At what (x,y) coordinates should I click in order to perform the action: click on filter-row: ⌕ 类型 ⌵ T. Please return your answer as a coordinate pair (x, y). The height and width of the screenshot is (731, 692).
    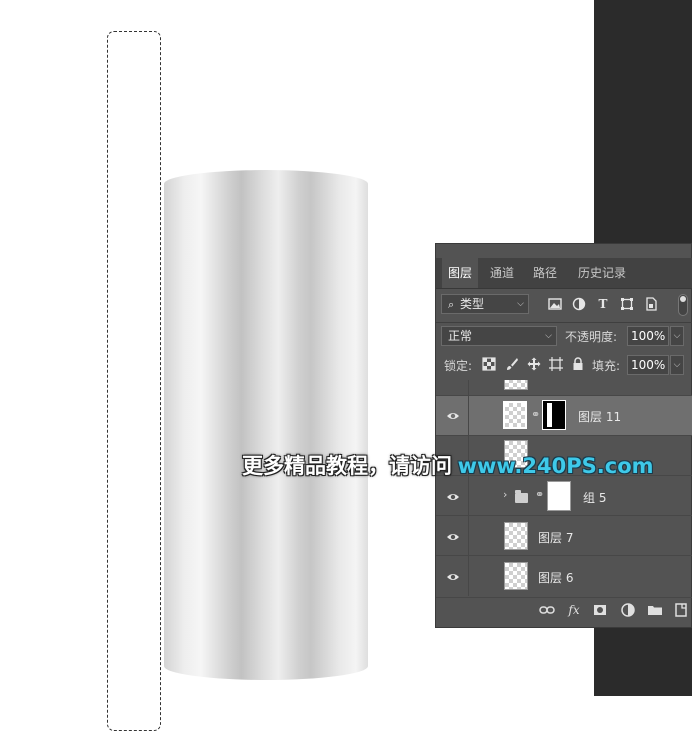
    Looking at the image, I should click on (565, 306).